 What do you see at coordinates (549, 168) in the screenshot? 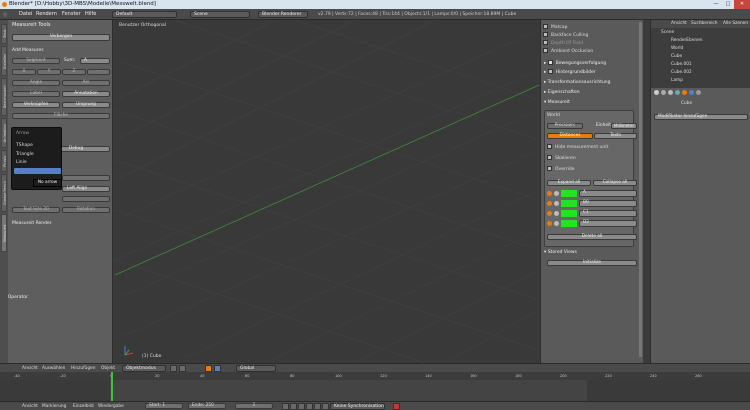
I see `override-checkbox` at bounding box center [549, 168].